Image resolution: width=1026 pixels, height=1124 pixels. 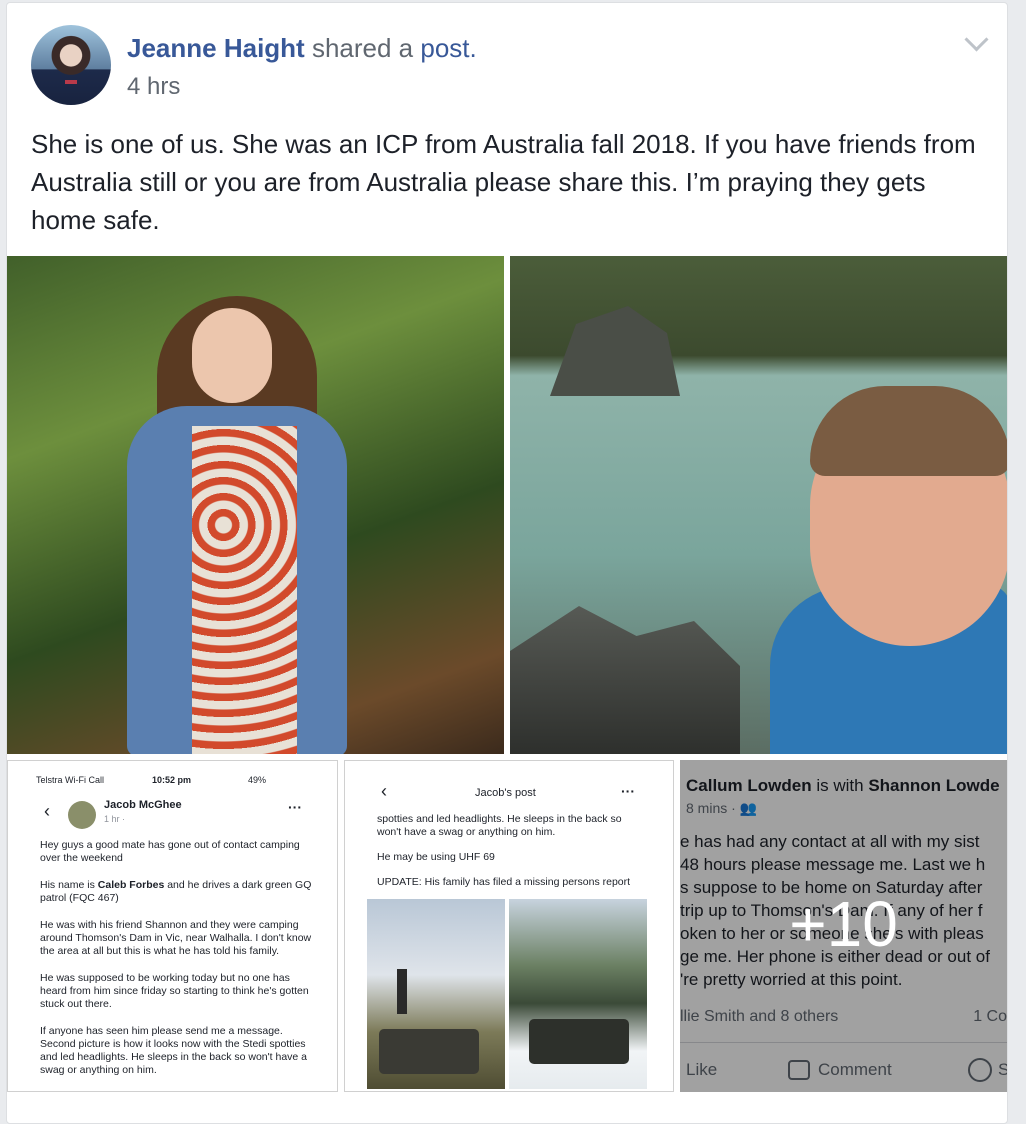 What do you see at coordinates (976, 39) in the screenshot?
I see `chevron-down-icon` at bounding box center [976, 39].